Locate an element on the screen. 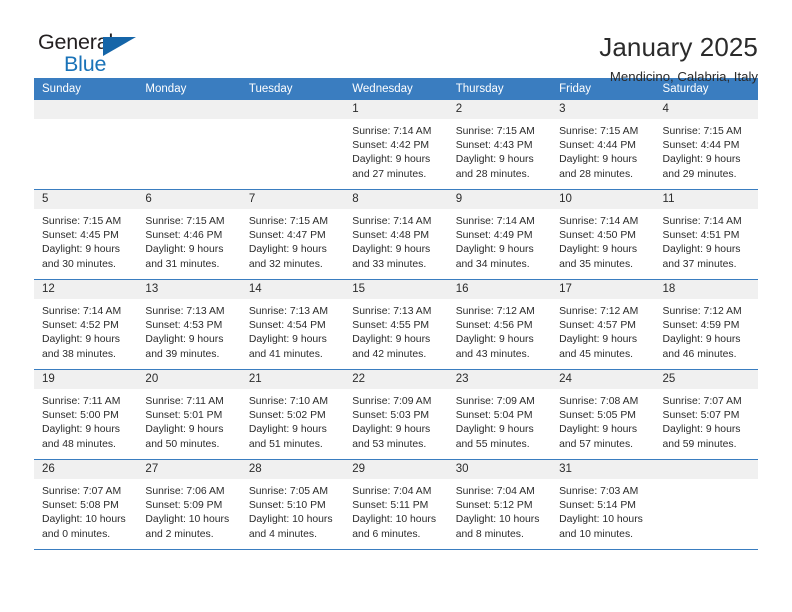 The height and width of the screenshot is (612, 792). day-number: 24 is located at coordinates (603, 379).